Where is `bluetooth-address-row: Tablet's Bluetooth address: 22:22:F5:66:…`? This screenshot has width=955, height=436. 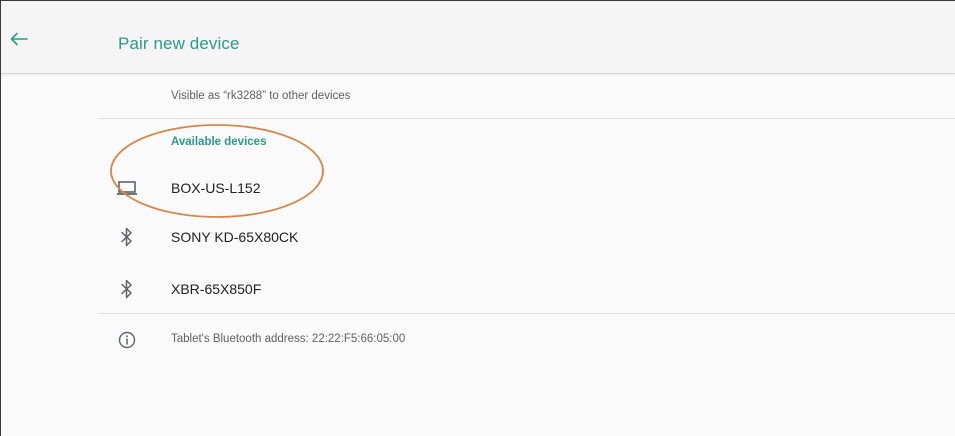
bluetooth-address-row: Tablet's Bluetooth address: 22:22:F5:66:… is located at coordinates (526, 340).